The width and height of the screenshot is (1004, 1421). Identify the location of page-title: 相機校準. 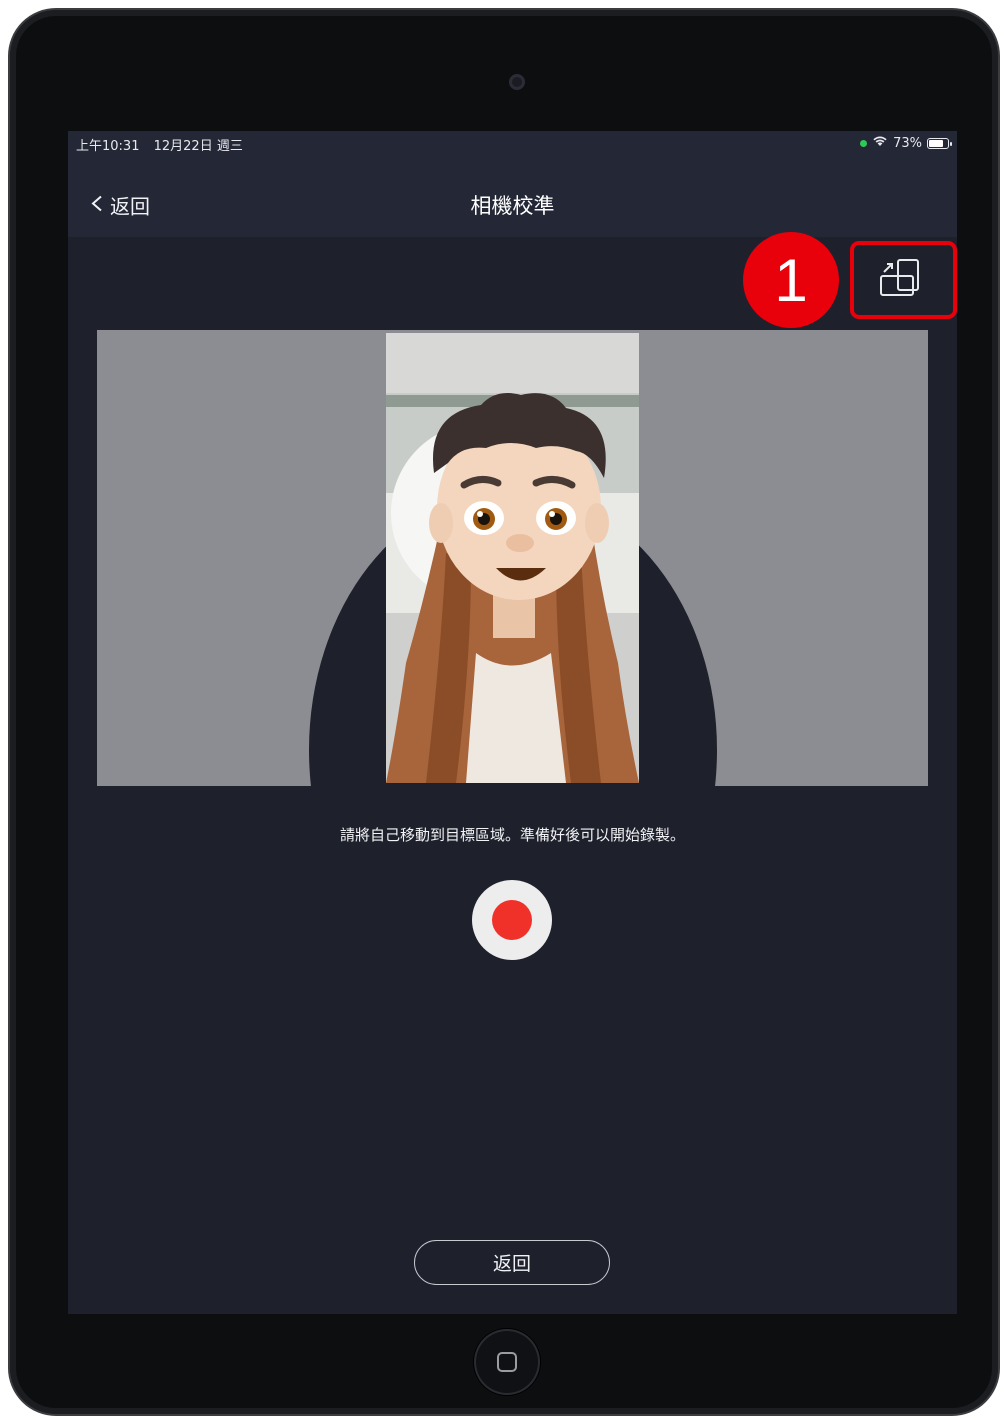
(512, 206).